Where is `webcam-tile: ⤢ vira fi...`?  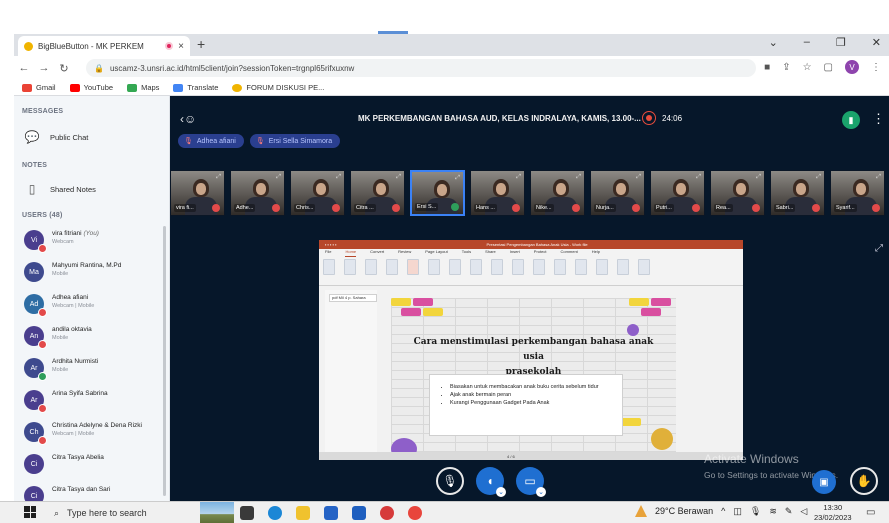
webcam-tile: ⤢ vira fi... is located at coordinates (197, 193).